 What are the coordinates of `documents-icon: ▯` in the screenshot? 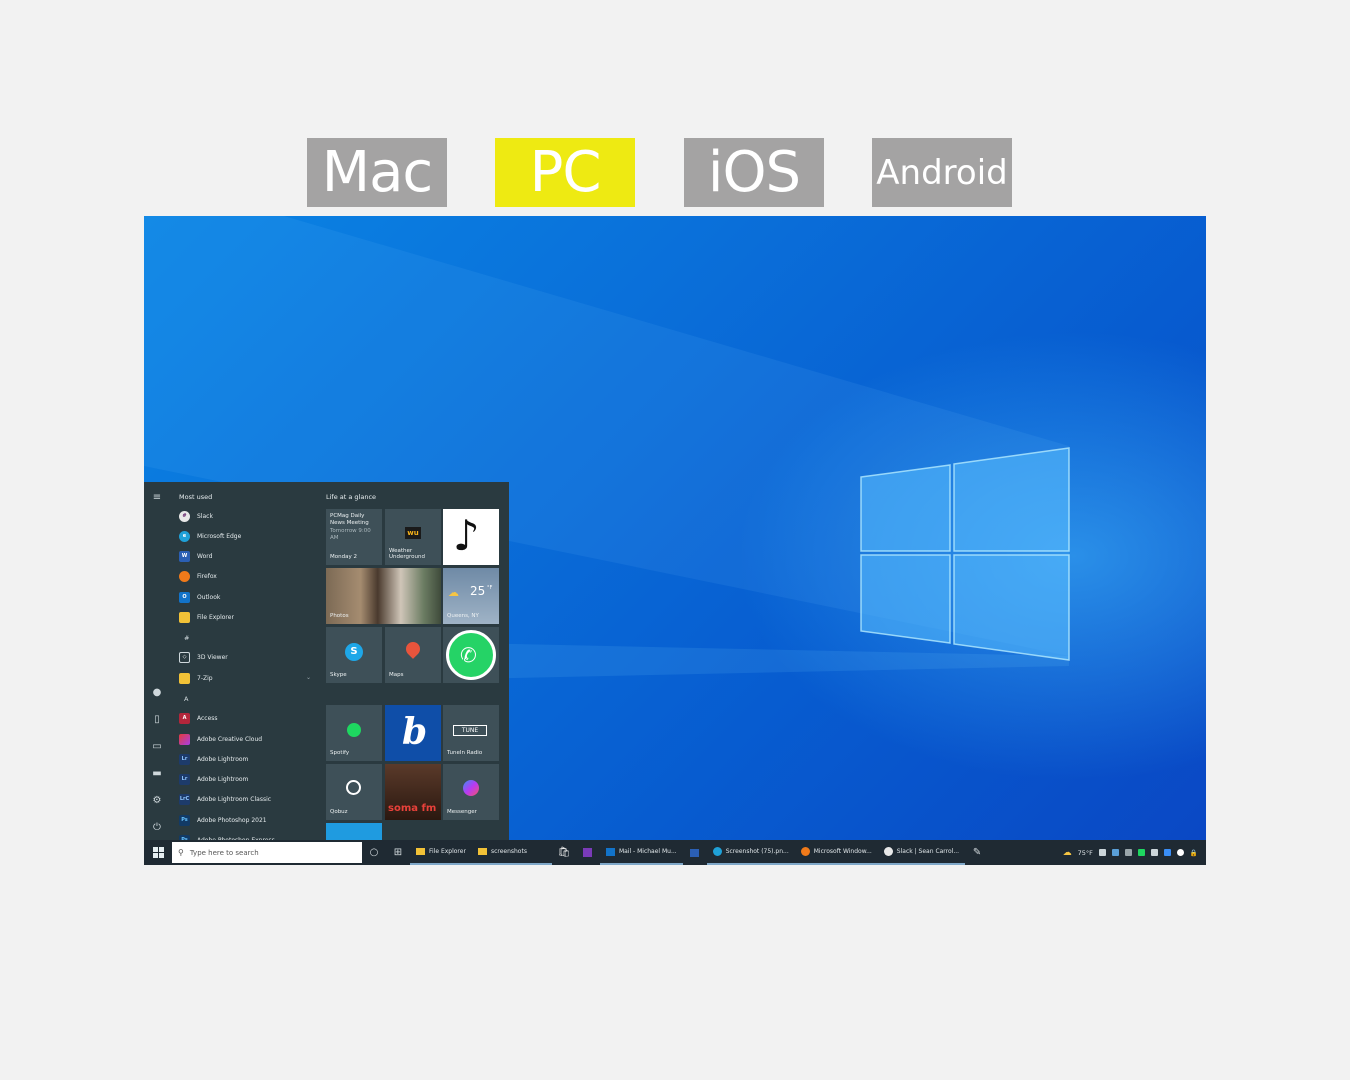 It's located at (157, 720).